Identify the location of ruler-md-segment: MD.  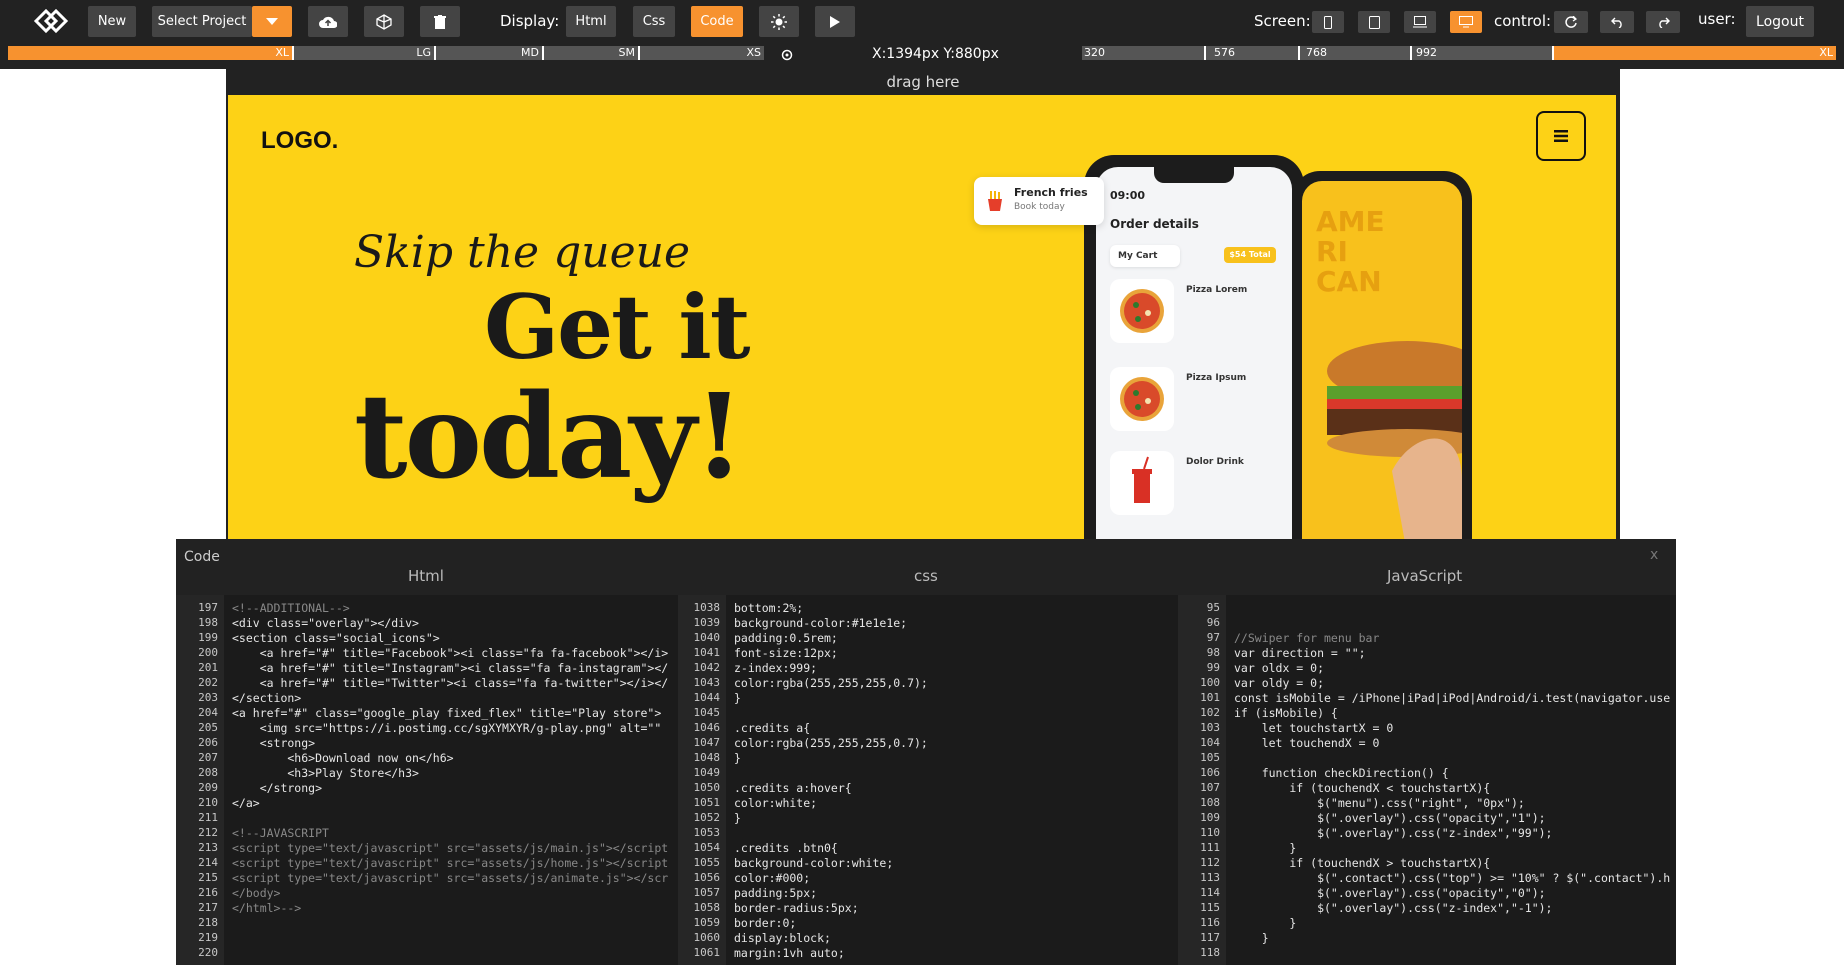
(489, 53).